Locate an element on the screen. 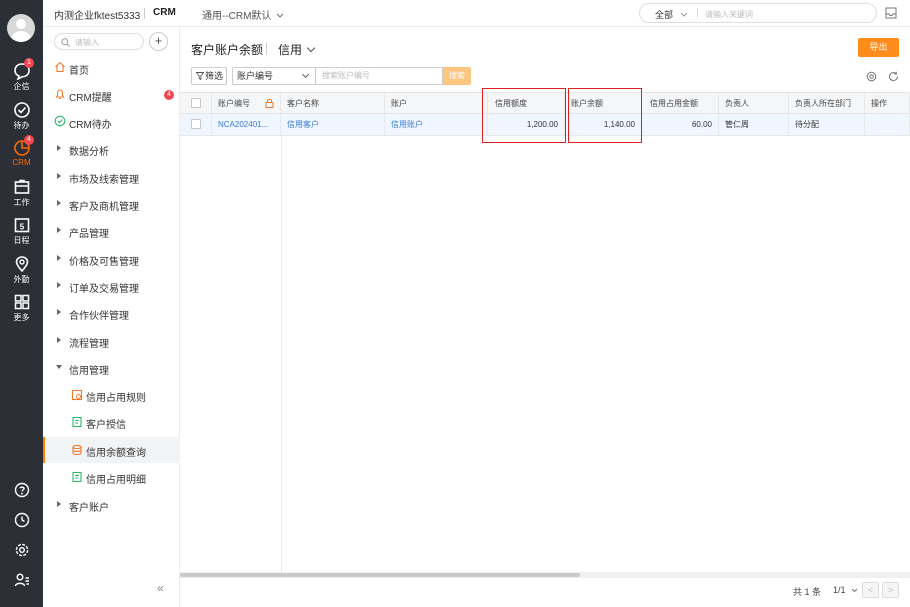 This screenshot has height=607, width=910. owner-cell: 管仁周 is located at coordinates (754, 125).